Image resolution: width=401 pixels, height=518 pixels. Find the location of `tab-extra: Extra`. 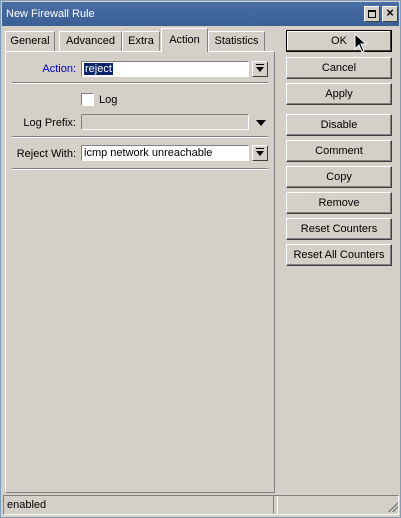

tab-extra: Extra is located at coordinates (141, 41).